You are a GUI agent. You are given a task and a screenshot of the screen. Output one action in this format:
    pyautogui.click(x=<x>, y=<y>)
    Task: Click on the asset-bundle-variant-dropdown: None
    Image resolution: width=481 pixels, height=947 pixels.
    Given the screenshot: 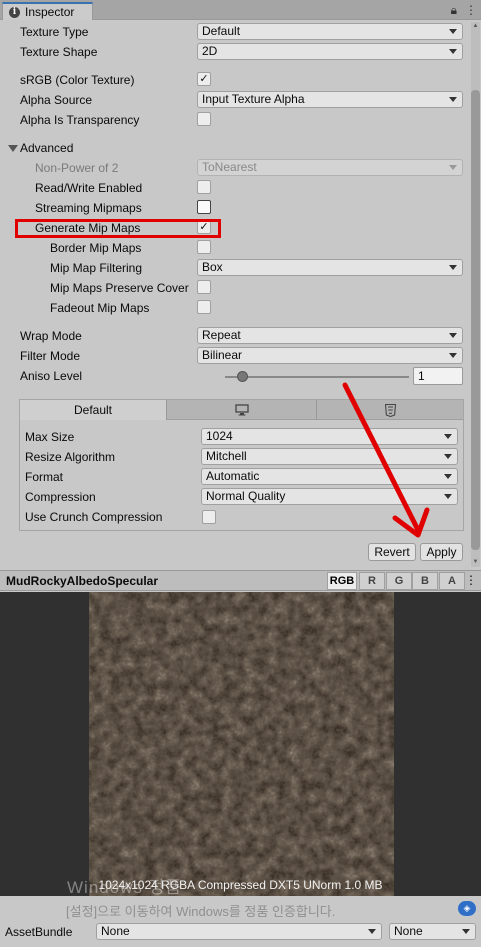 What is the action you would take?
    pyautogui.click(x=432, y=931)
    